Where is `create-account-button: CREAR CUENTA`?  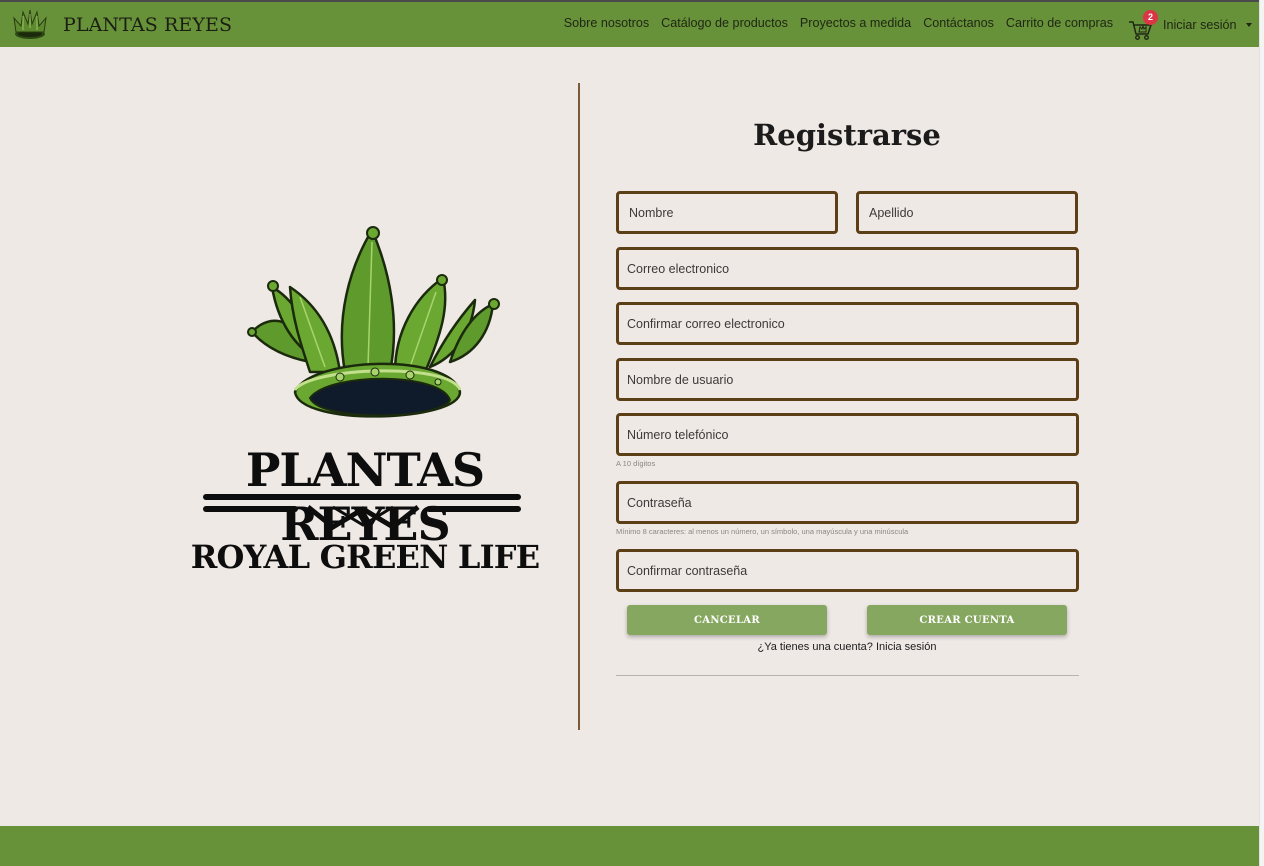 create-account-button: CREAR CUENTA is located at coordinates (967, 620).